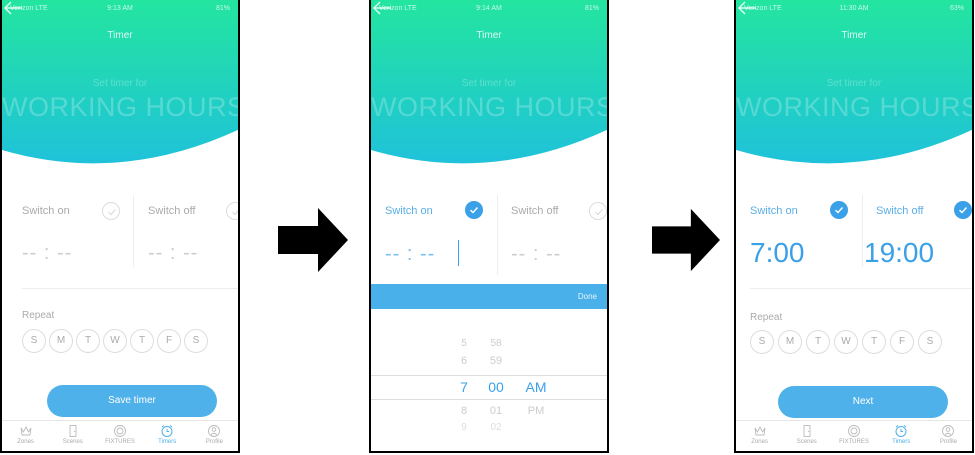 The width and height of the screenshot is (975, 455). What do you see at coordinates (899, 253) in the screenshot?
I see `switch-off-time: 19:00` at bounding box center [899, 253].